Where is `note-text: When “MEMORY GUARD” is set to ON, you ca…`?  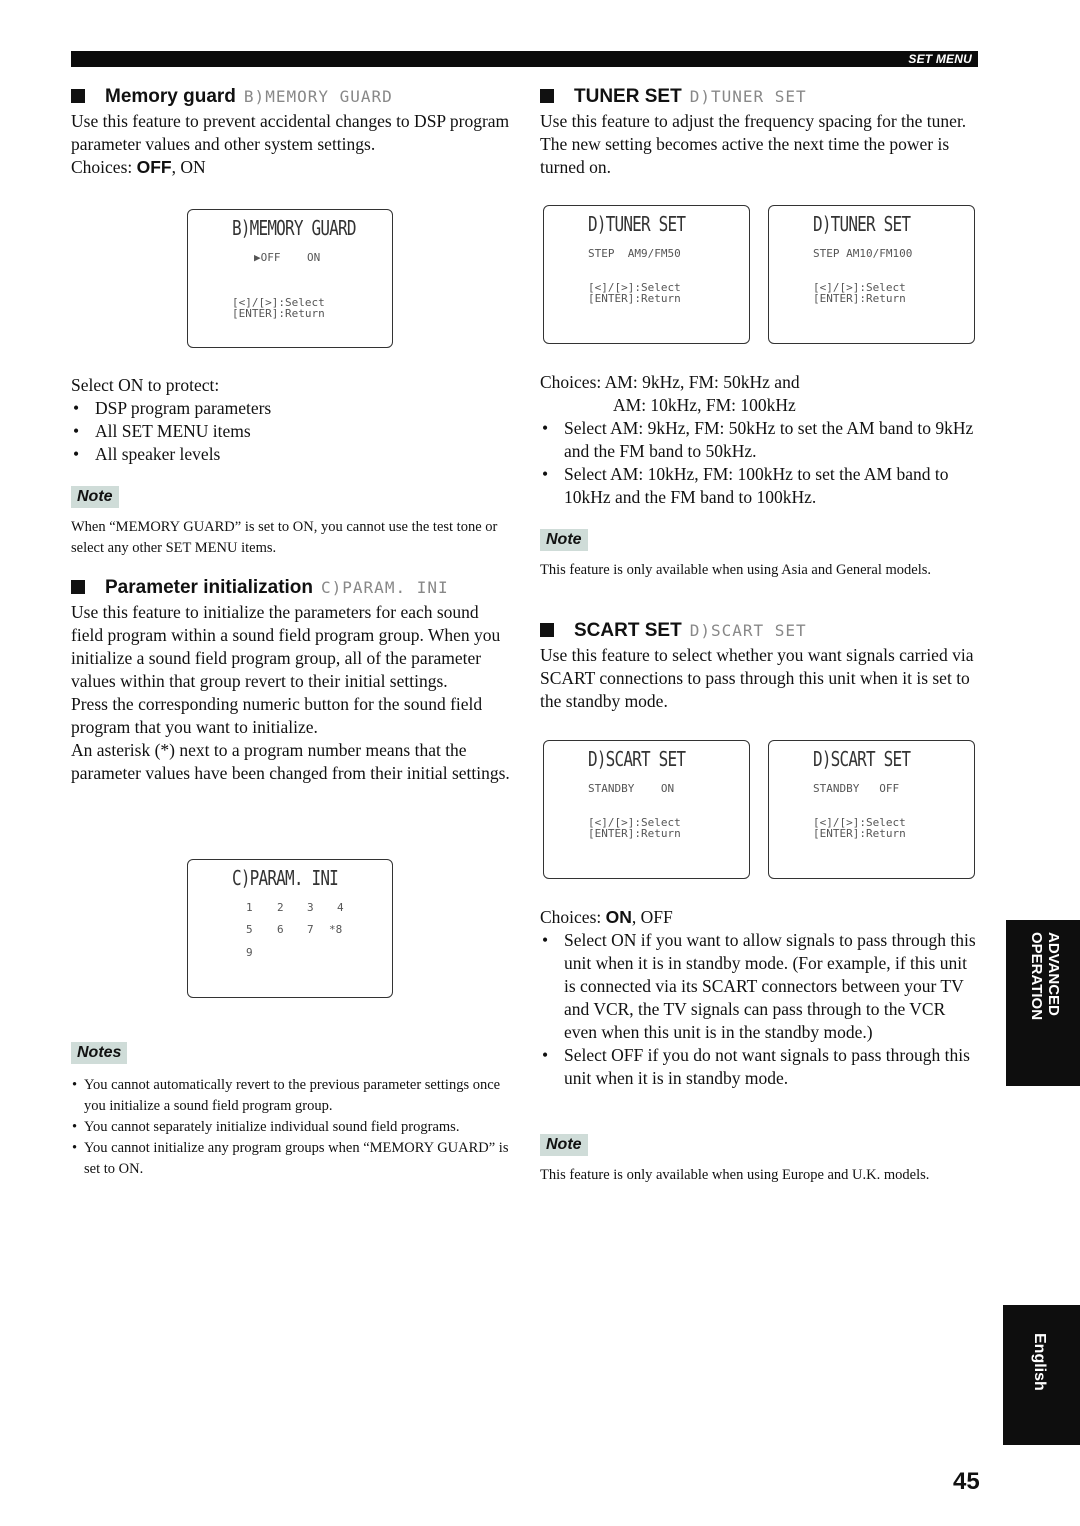 note-text: When “MEMORY GUARD” is set to ON, you ca… is located at coordinates (284, 537).